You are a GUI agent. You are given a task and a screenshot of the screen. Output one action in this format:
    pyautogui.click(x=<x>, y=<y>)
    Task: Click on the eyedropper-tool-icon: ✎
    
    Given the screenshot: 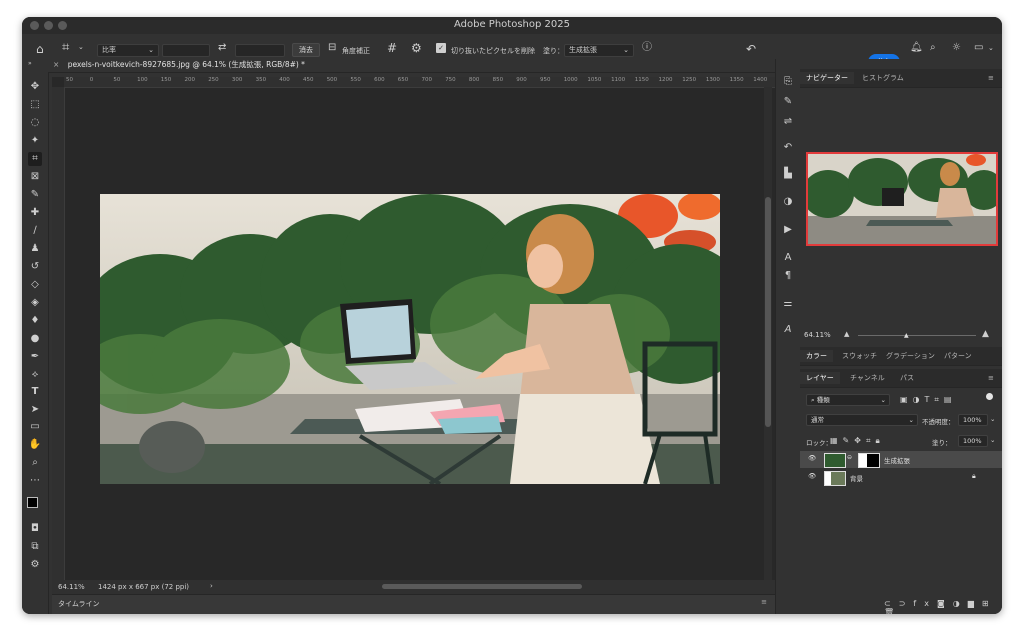 What is the action you would take?
    pyautogui.click(x=35, y=195)
    